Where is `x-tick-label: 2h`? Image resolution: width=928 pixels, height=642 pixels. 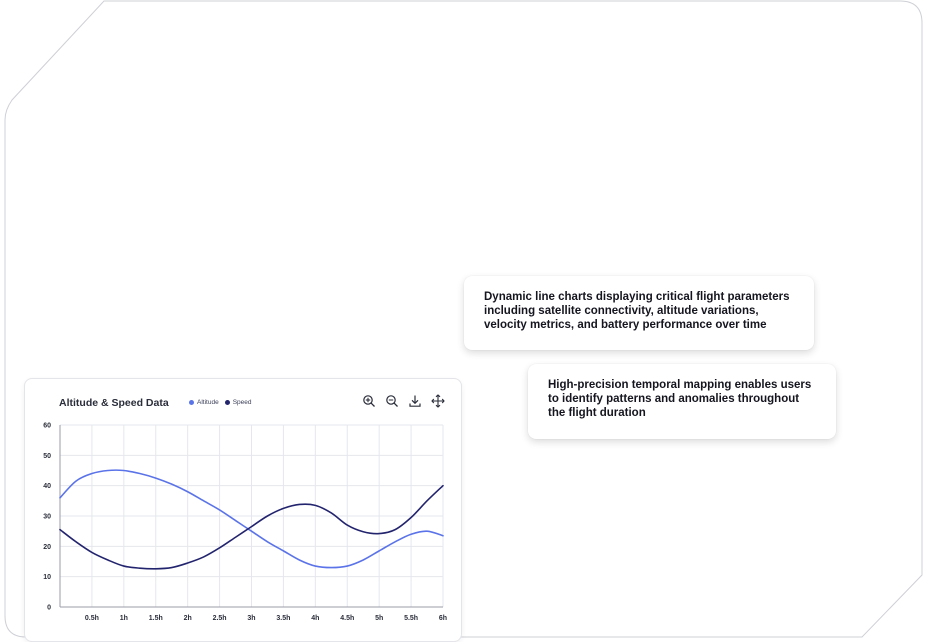
x-tick-label: 2h is located at coordinates (188, 618).